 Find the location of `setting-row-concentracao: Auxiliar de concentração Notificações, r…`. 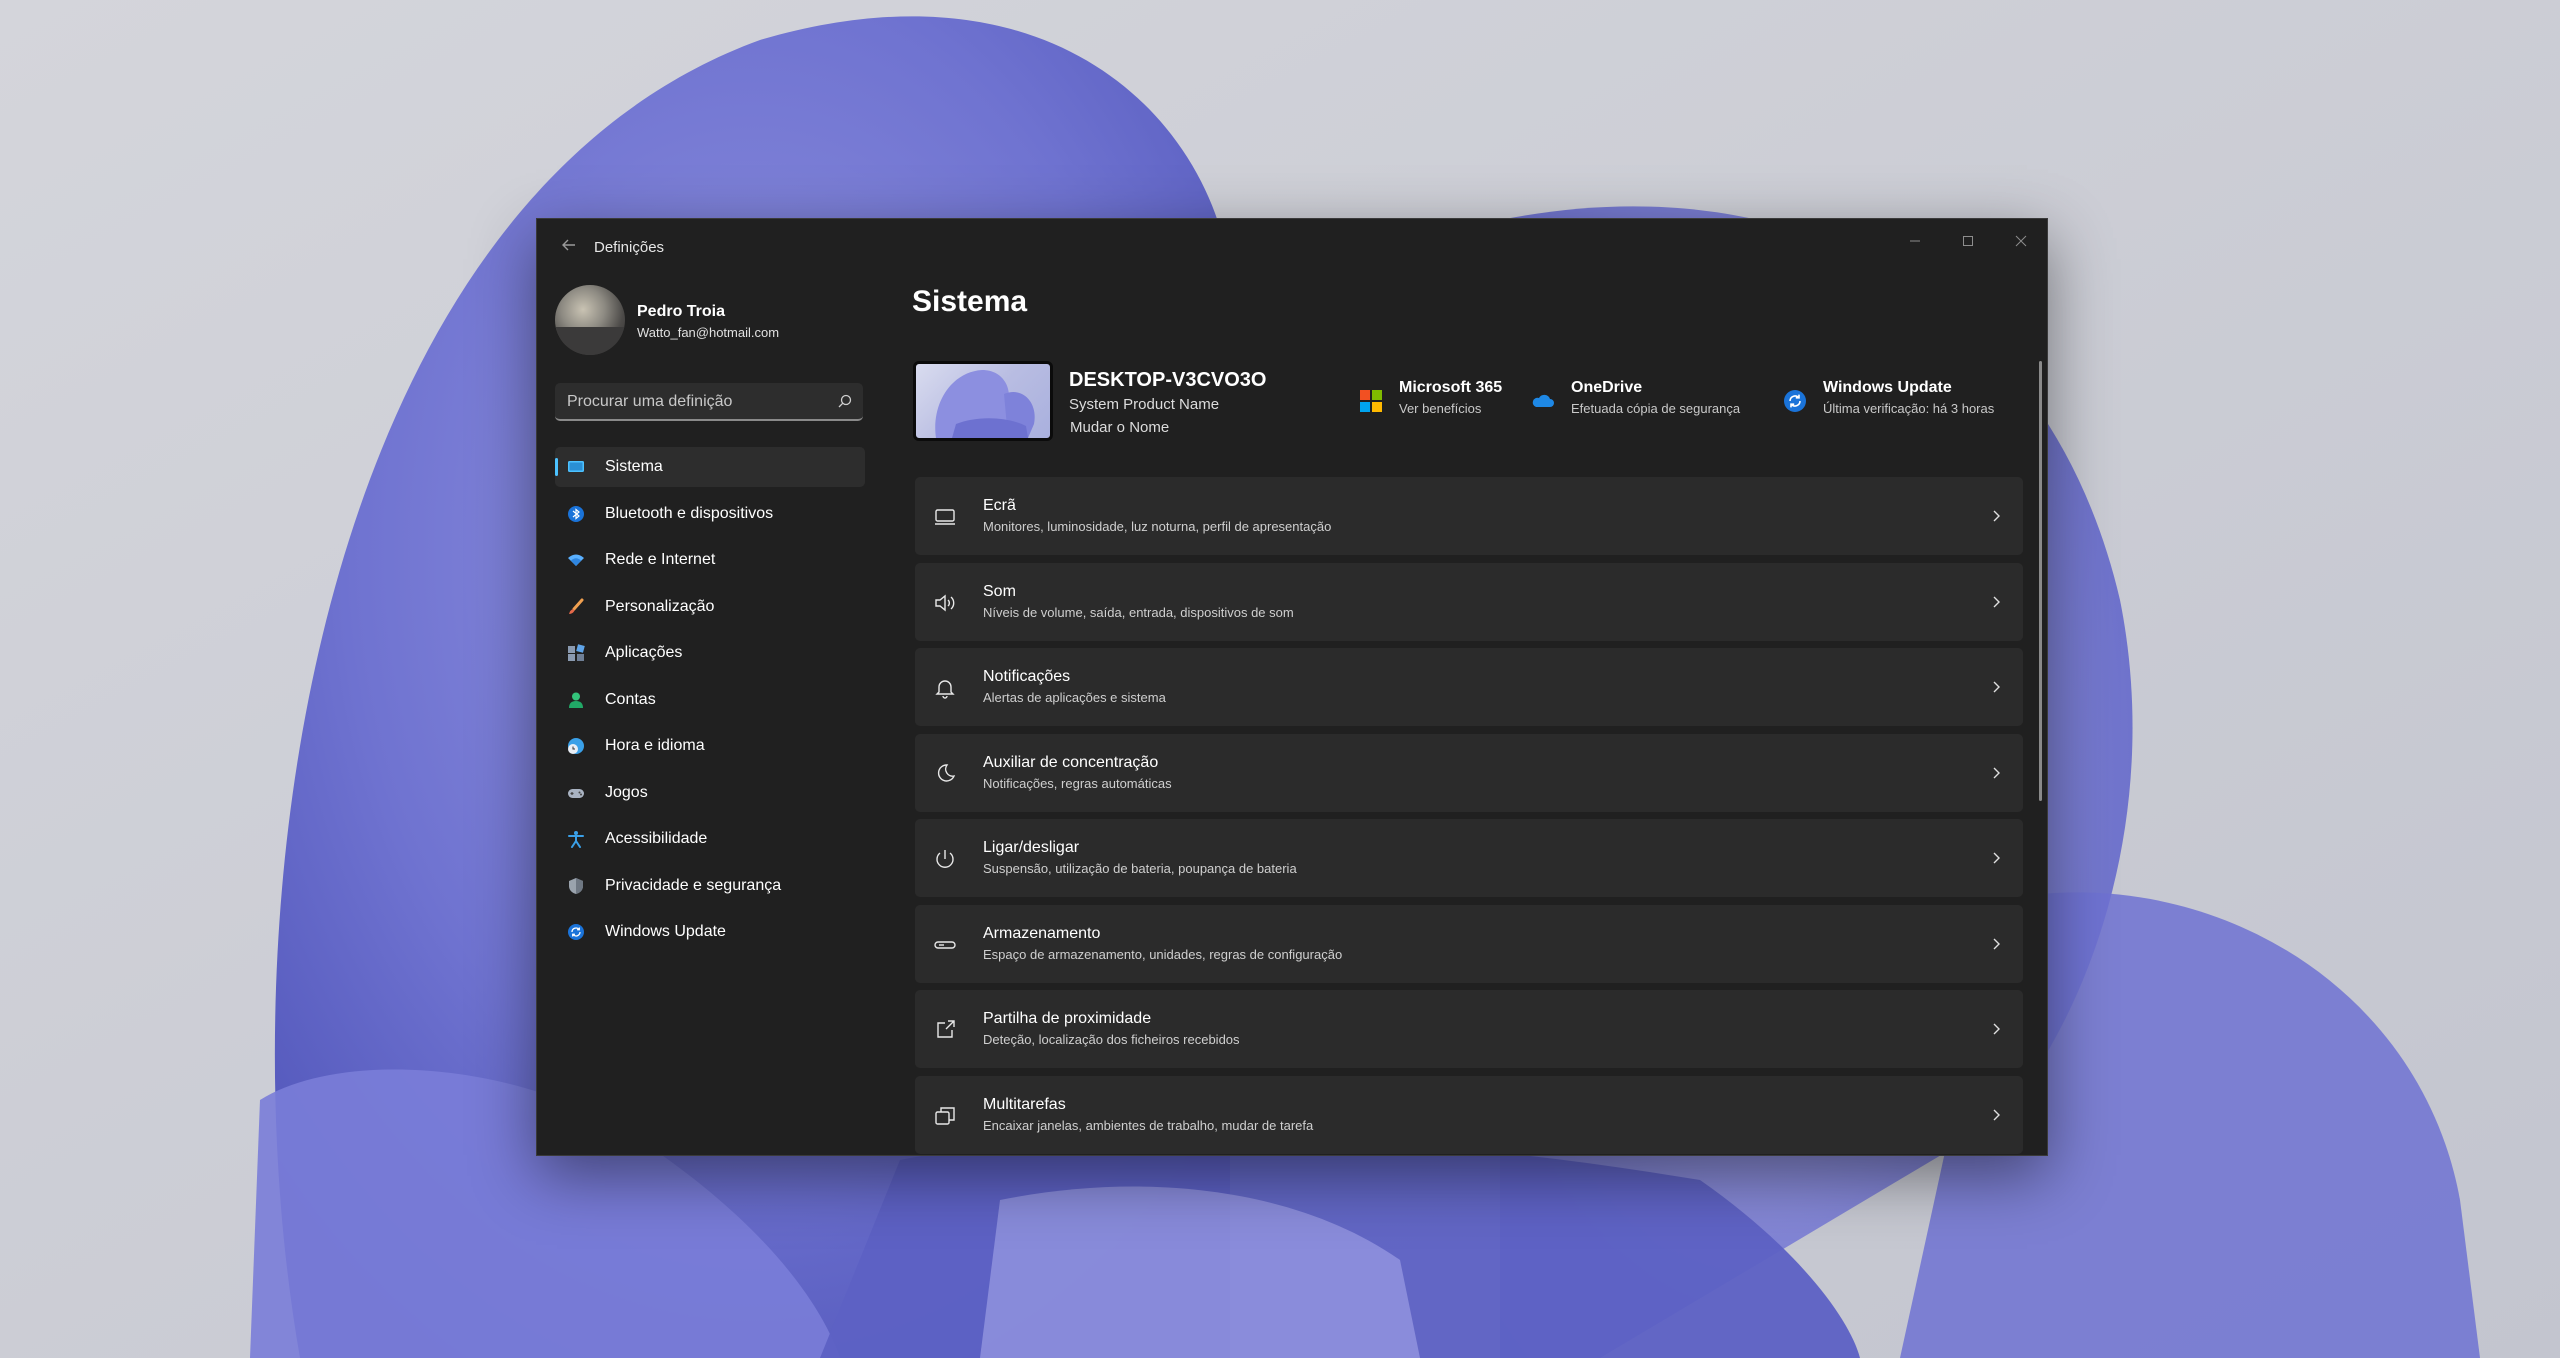

setting-row-concentracao: Auxiliar de concentração Notificações, r… is located at coordinates (1469, 772).